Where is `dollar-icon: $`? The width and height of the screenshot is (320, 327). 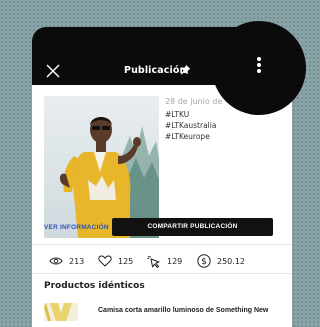
dollar-icon: $ is located at coordinates (204, 261).